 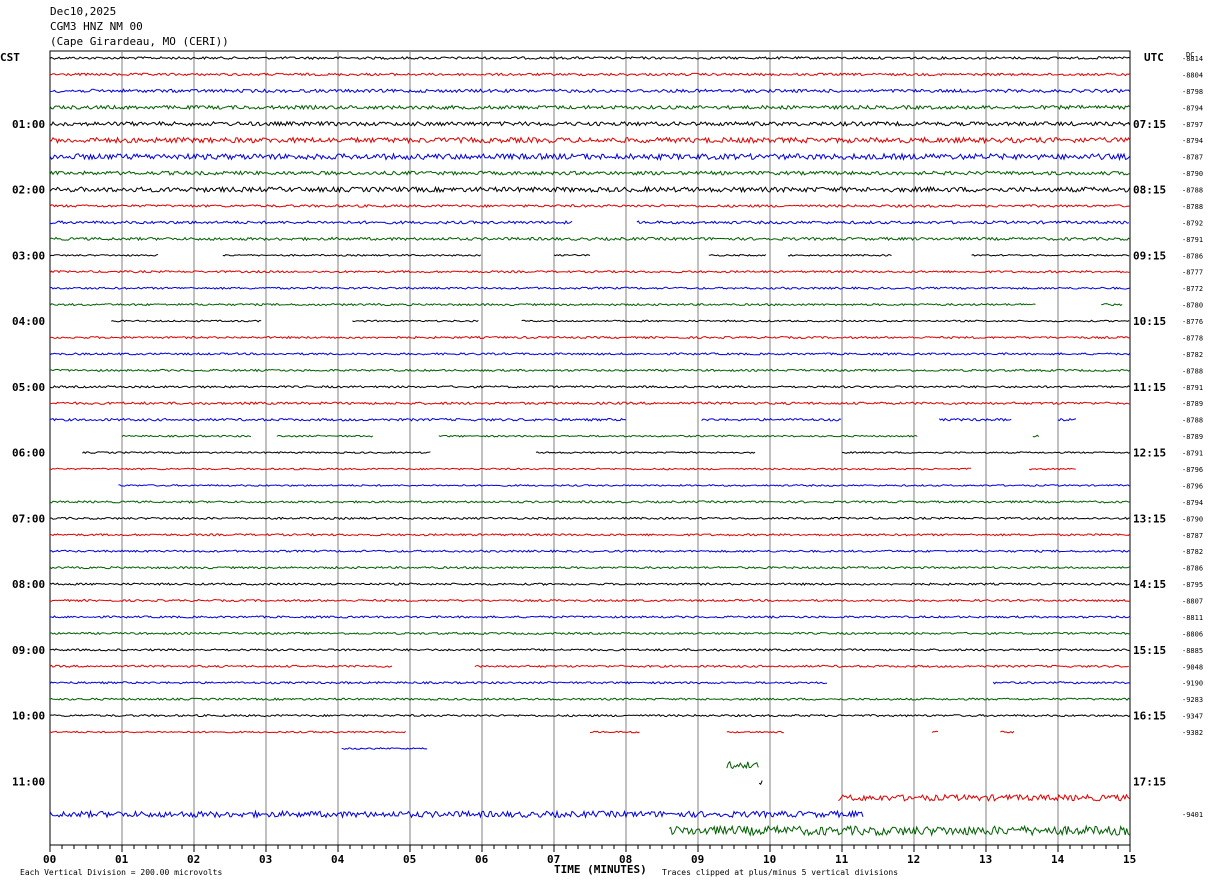 What do you see at coordinates (28, 650) in the screenshot?
I see `cst-hour-label: 09:00` at bounding box center [28, 650].